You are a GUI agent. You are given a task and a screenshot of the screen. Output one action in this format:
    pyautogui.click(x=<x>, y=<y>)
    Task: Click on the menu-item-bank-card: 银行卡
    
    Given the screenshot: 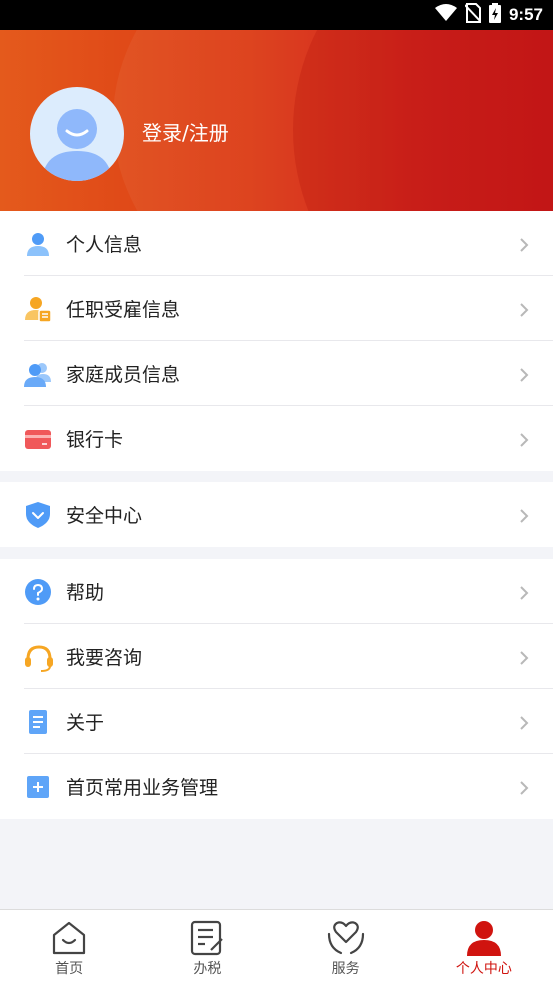 What is the action you would take?
    pyautogui.click(x=276, y=438)
    